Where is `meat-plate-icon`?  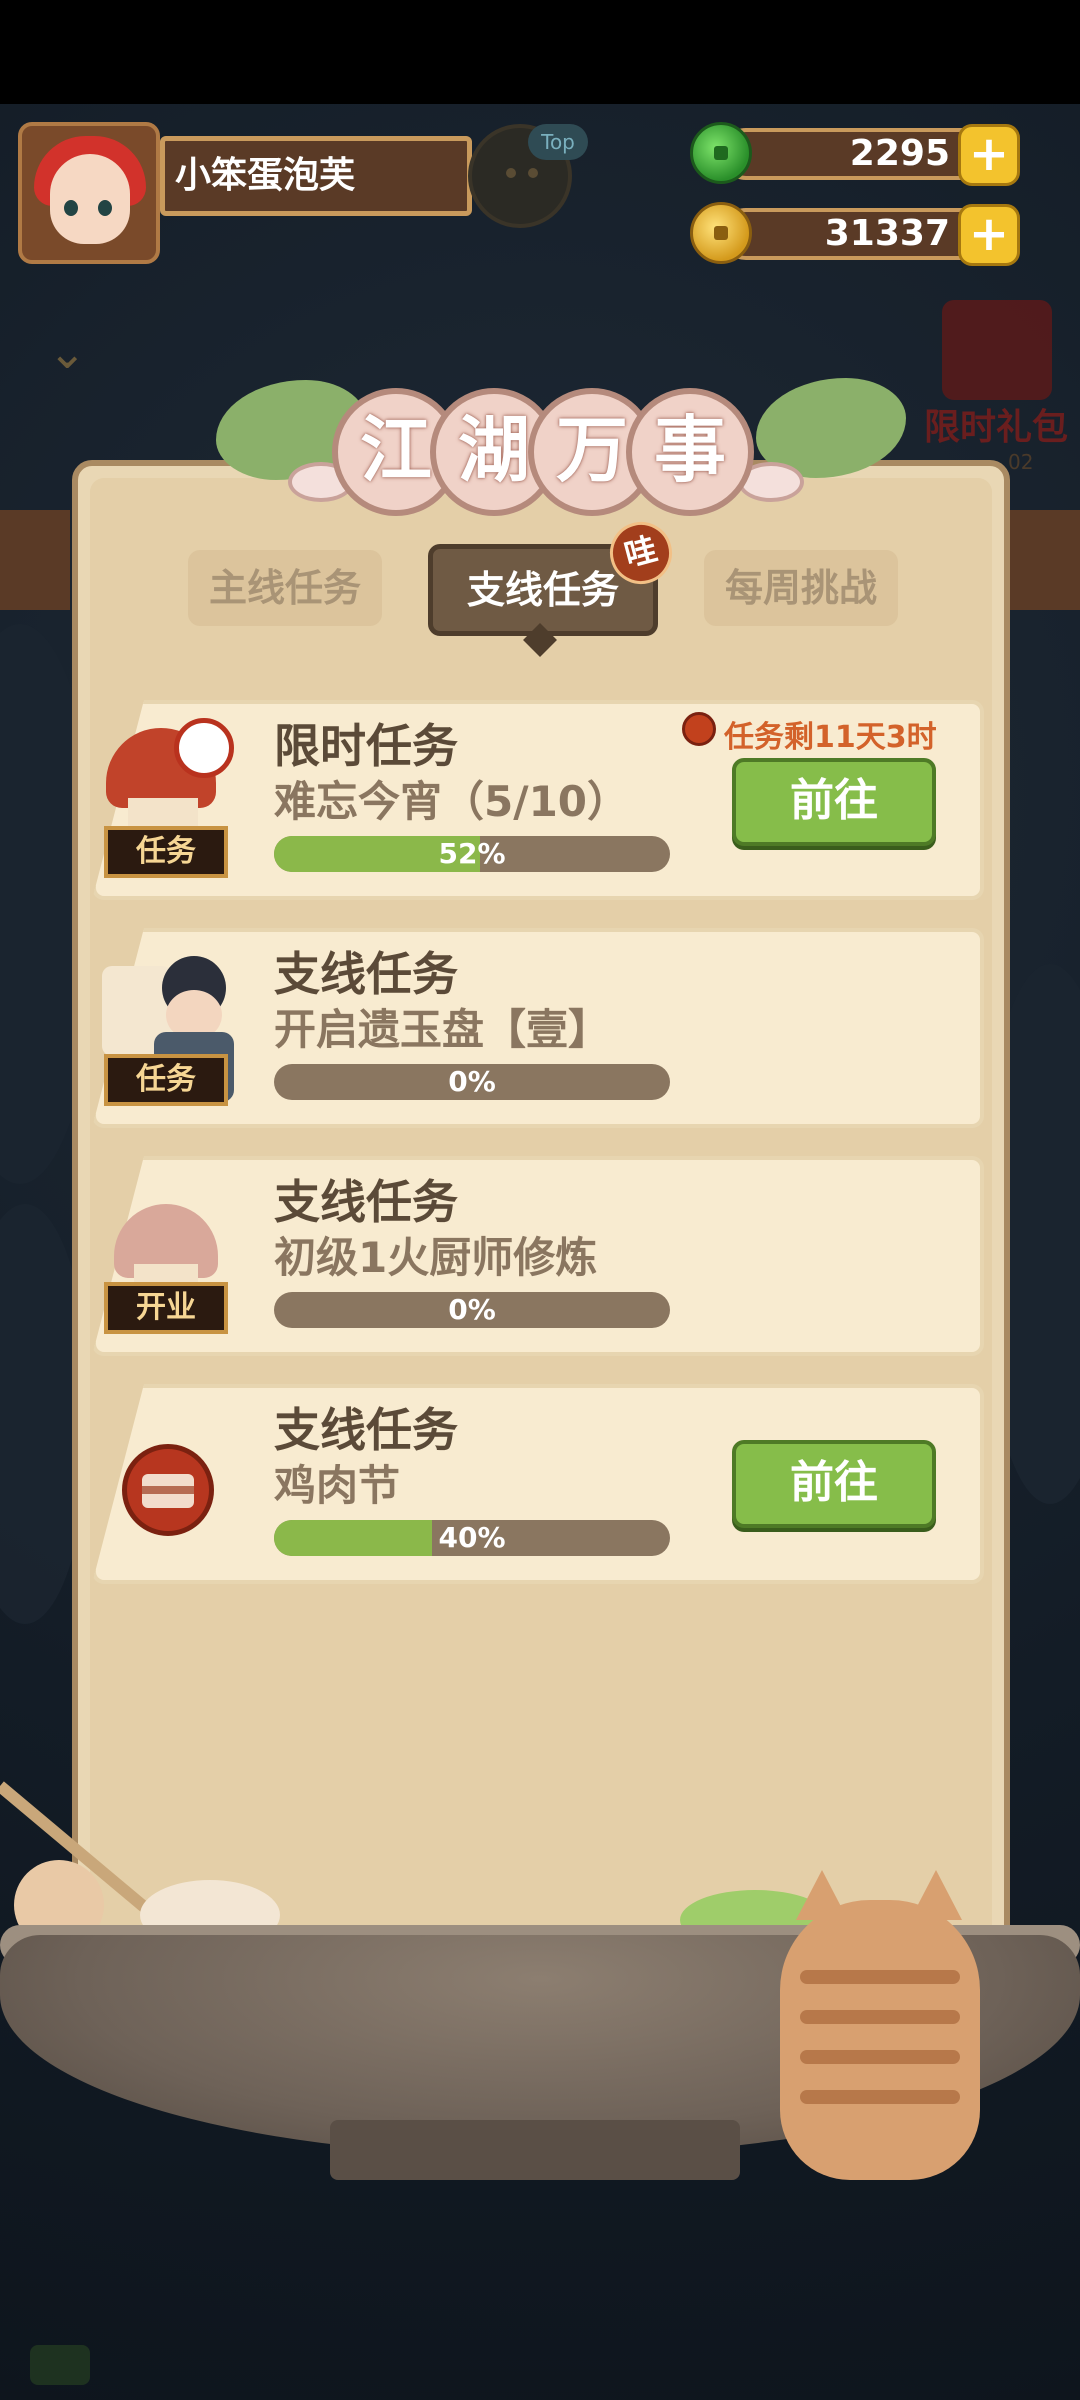
meat-plate-icon is located at coordinates (167, 1482).